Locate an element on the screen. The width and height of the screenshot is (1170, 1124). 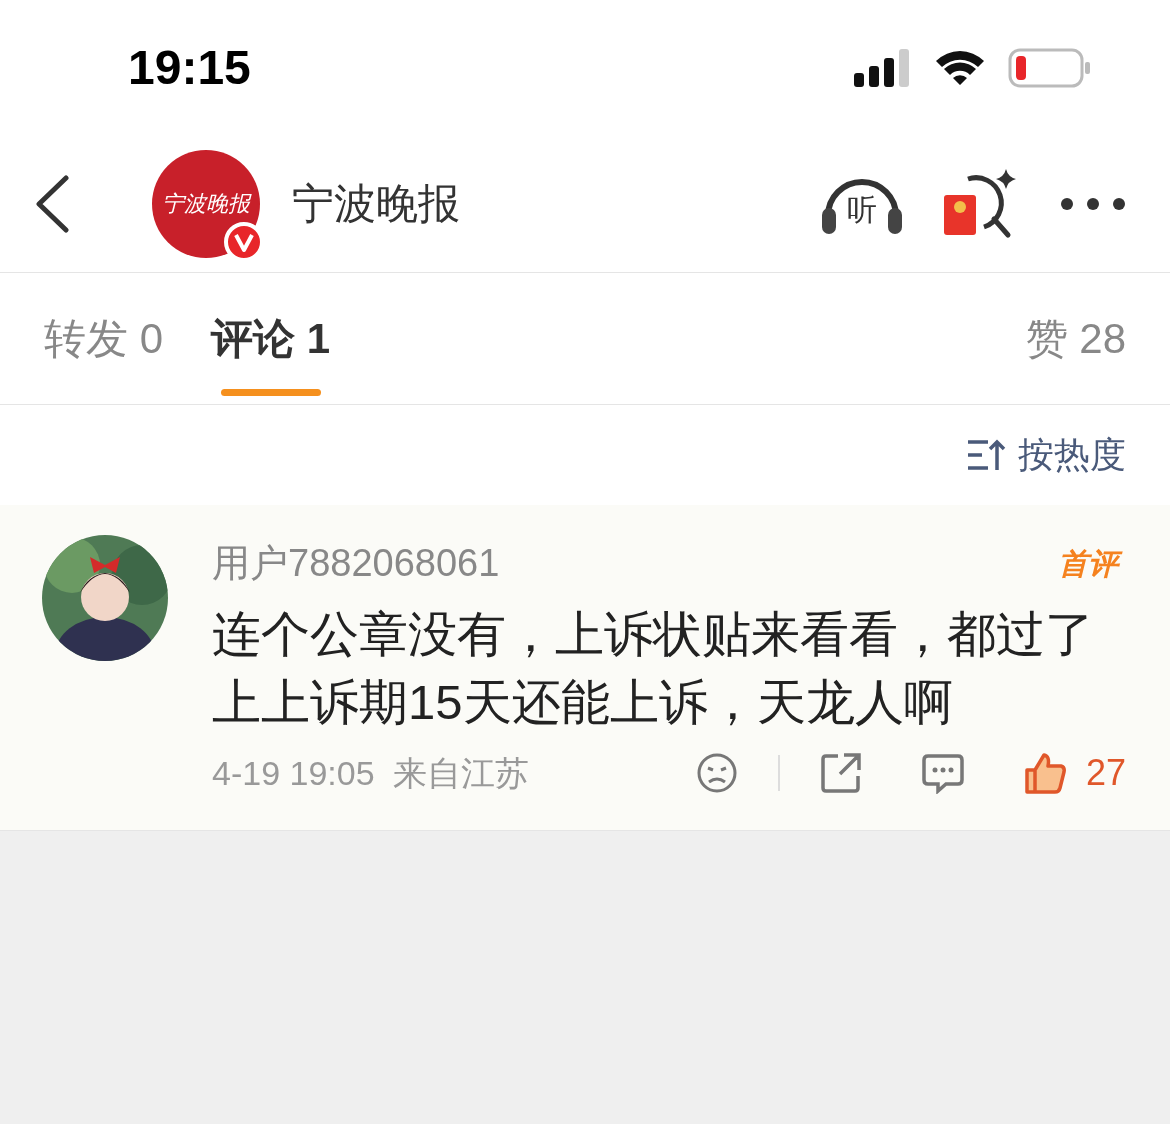
account-name: 宁波晚报 is located at coordinates (376, 204).